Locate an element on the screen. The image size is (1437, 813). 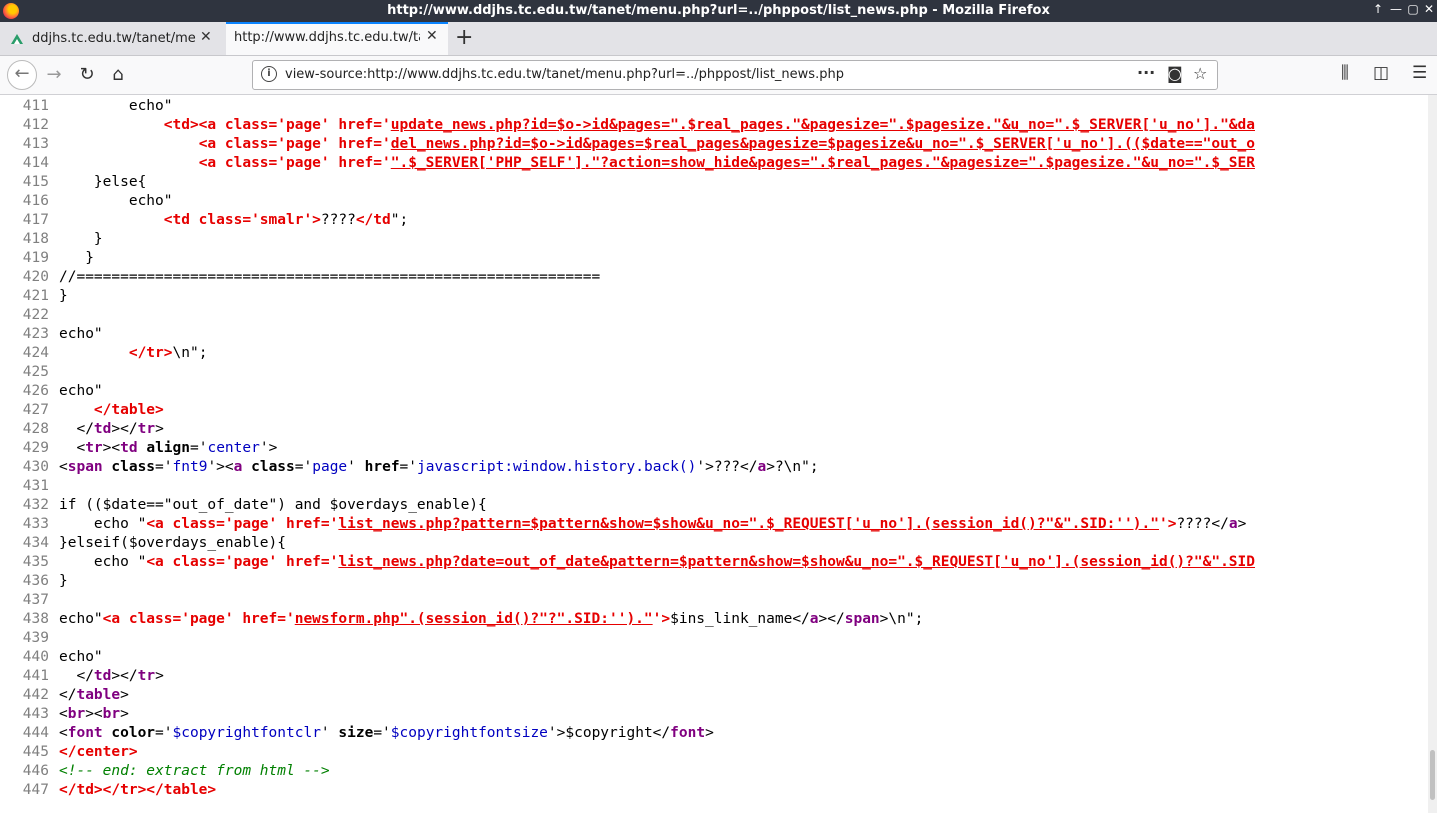
minimize-button: — is located at coordinates (1396, 9).